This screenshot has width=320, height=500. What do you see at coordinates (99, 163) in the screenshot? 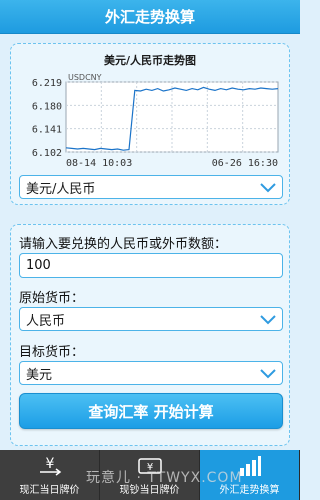
I see `x-tick-label: 08-14 10:03` at bounding box center [99, 163].